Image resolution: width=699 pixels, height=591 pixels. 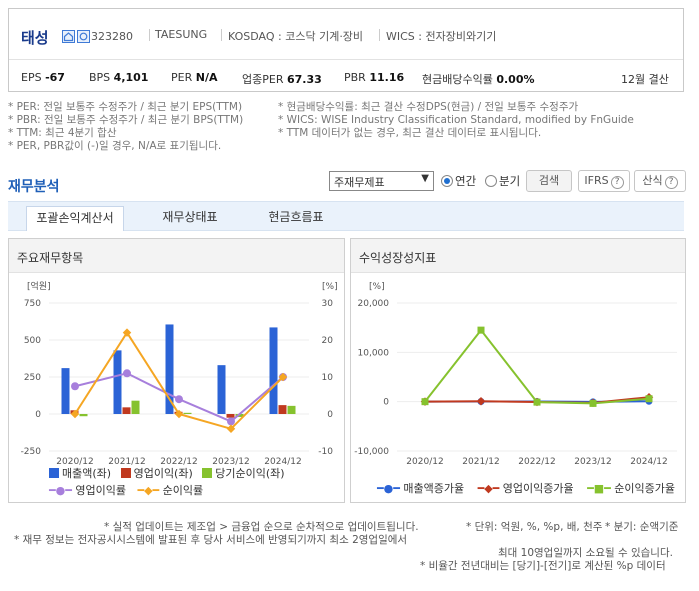 I want to click on y-tick-label: 750, so click(x=32, y=304).